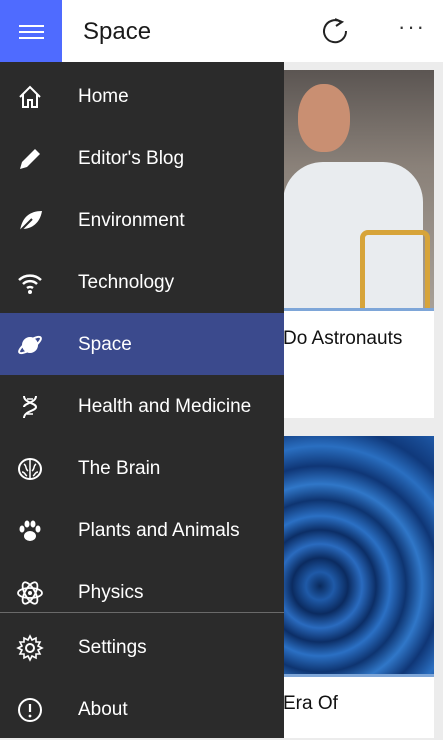 The image size is (443, 740). Describe the element at coordinates (165, 406) in the screenshot. I see `nav-item-label: Health and Medicine` at that location.